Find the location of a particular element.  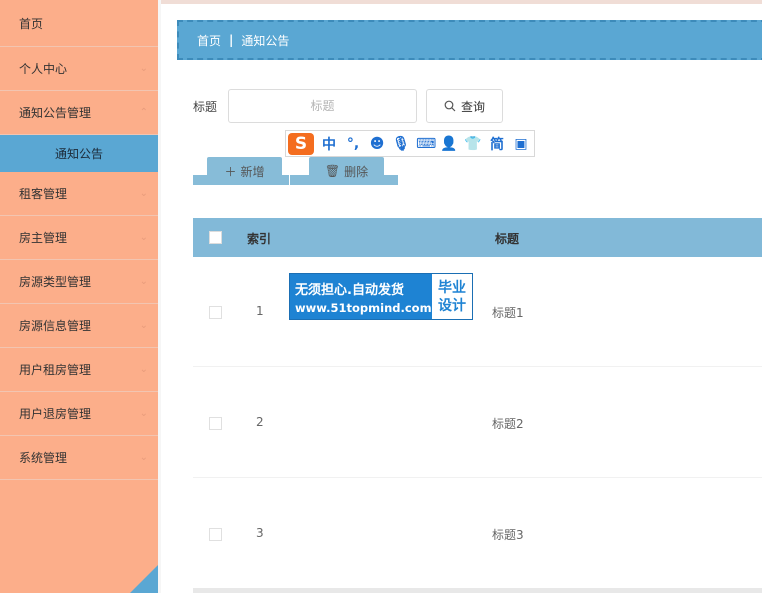

sidebar-item-landlord-management: 房主管理 ⌄ is located at coordinates (79, 238).